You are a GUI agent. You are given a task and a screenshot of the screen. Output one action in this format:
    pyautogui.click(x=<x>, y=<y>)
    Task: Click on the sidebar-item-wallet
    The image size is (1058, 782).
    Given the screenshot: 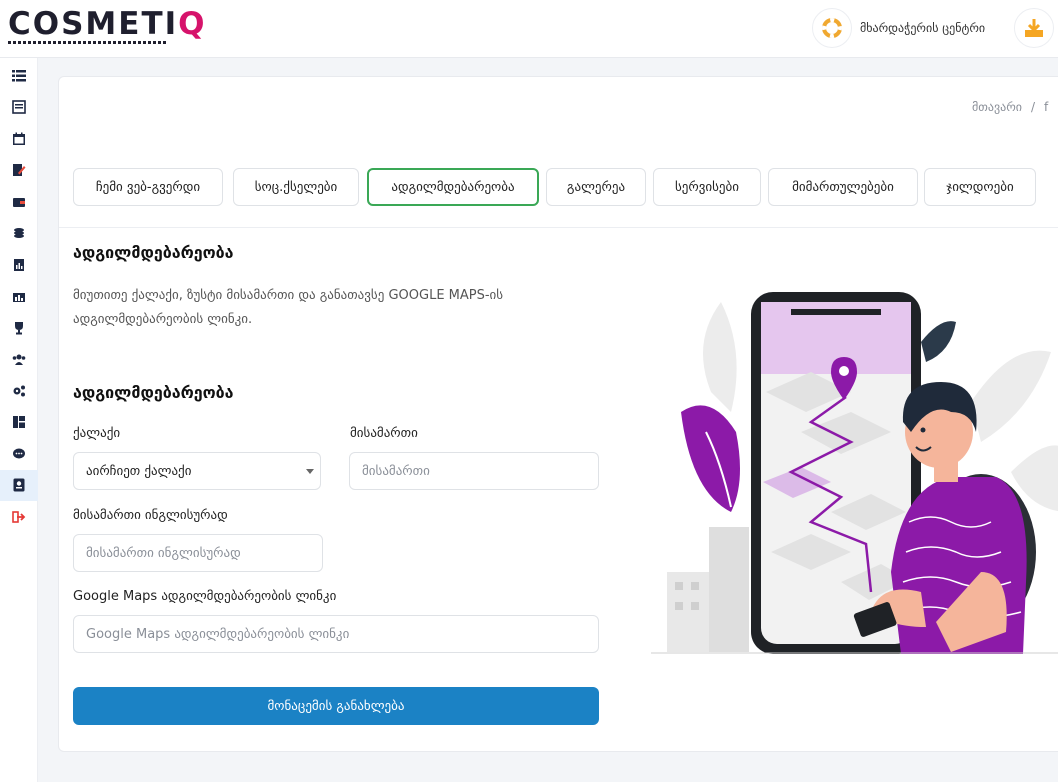 What is the action you would take?
    pyautogui.click(x=19, y=202)
    